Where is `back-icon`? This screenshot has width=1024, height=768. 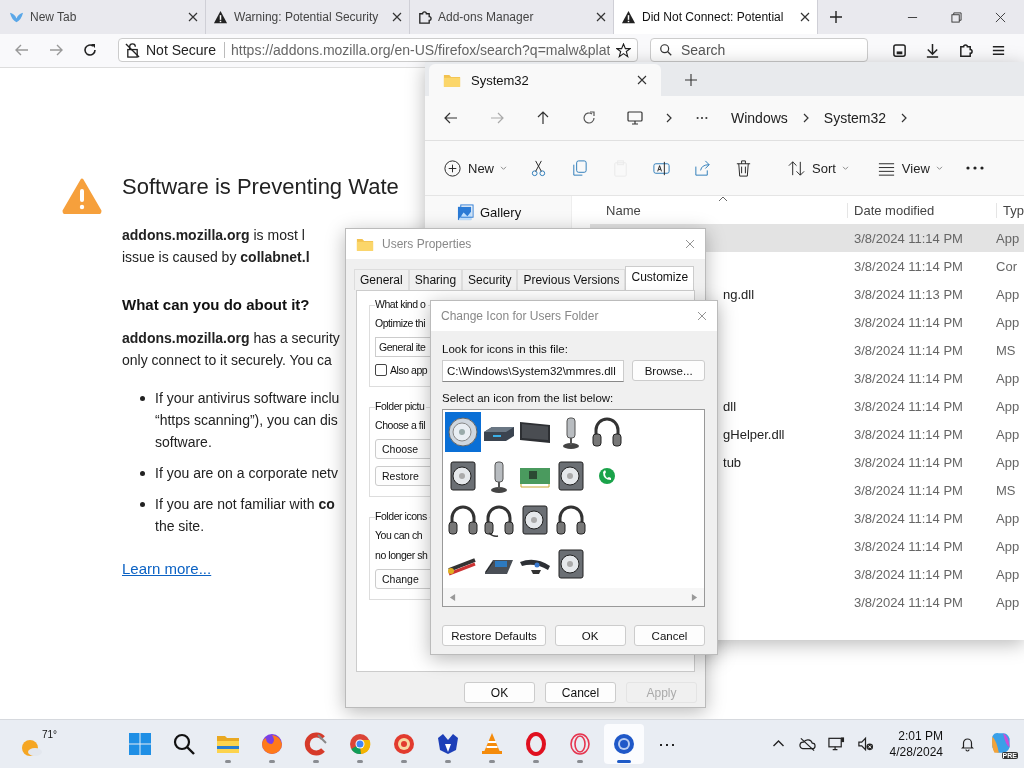 back-icon is located at coordinates (451, 118).